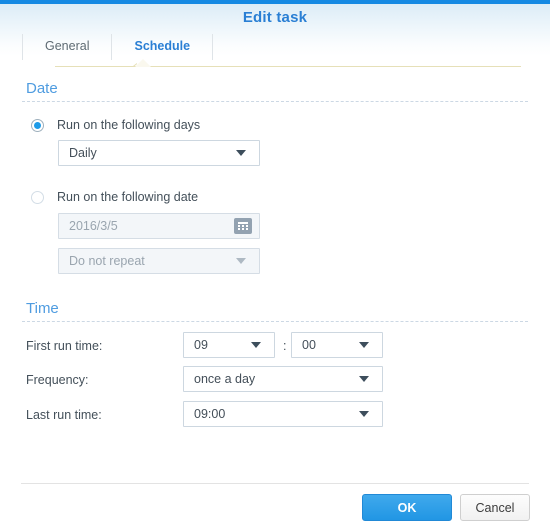 The height and width of the screenshot is (529, 550). I want to click on last-run-value: 09:00, so click(210, 414).